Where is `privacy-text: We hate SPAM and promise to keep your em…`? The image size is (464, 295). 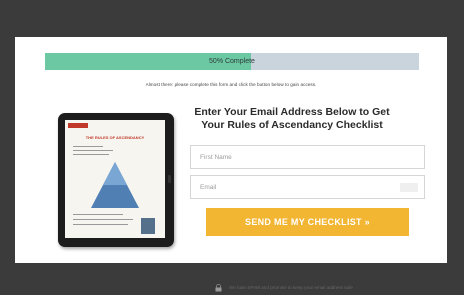 privacy-text: We hate SPAM and promise to keep your em… is located at coordinates (291, 287).